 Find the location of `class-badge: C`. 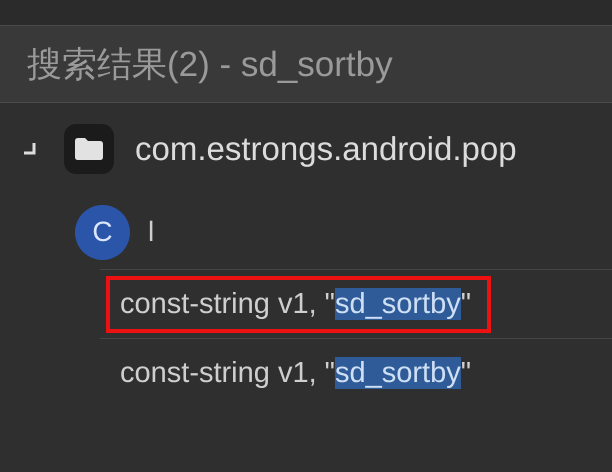

class-badge: C is located at coordinates (102, 232).